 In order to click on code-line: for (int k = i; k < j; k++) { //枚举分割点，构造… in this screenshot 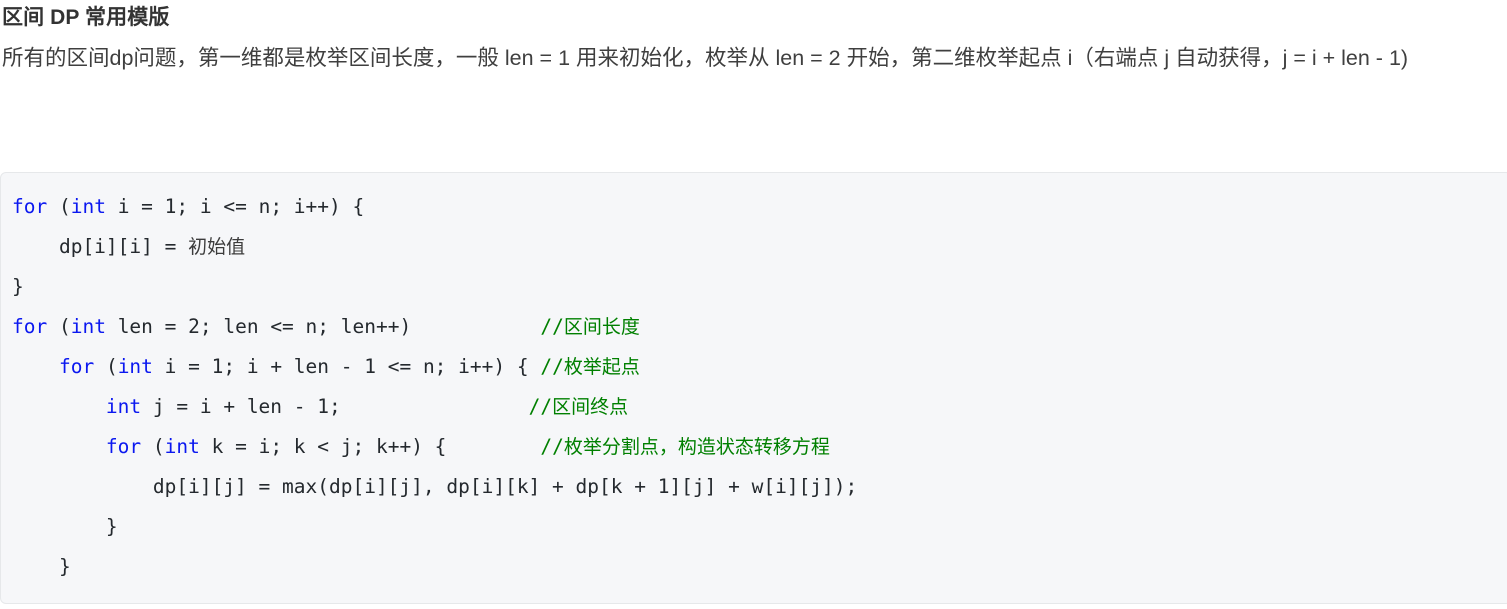, I will do `click(759, 447)`.